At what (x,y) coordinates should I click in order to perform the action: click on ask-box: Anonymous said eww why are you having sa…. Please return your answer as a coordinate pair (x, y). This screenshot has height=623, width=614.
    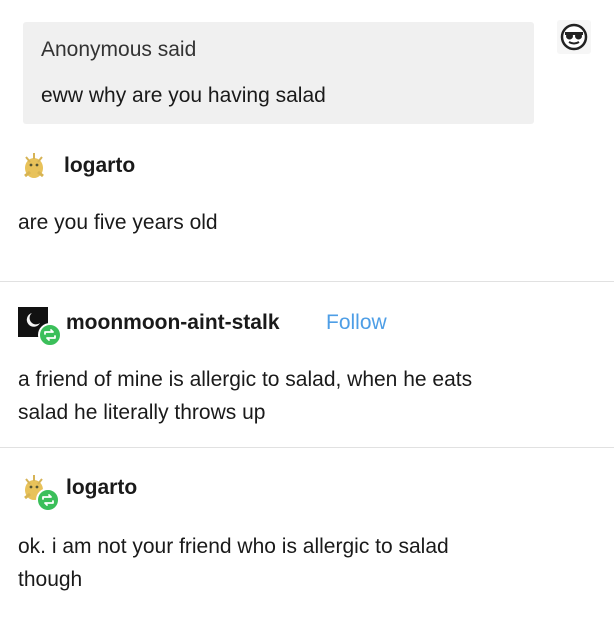
    Looking at the image, I should click on (278, 73).